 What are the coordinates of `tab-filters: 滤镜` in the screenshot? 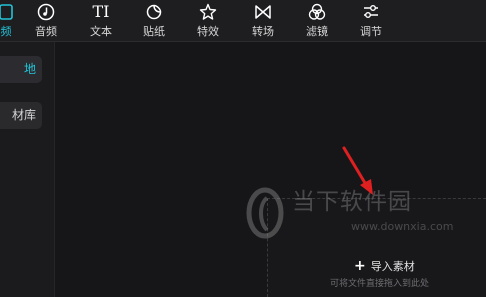 It's located at (317, 20).